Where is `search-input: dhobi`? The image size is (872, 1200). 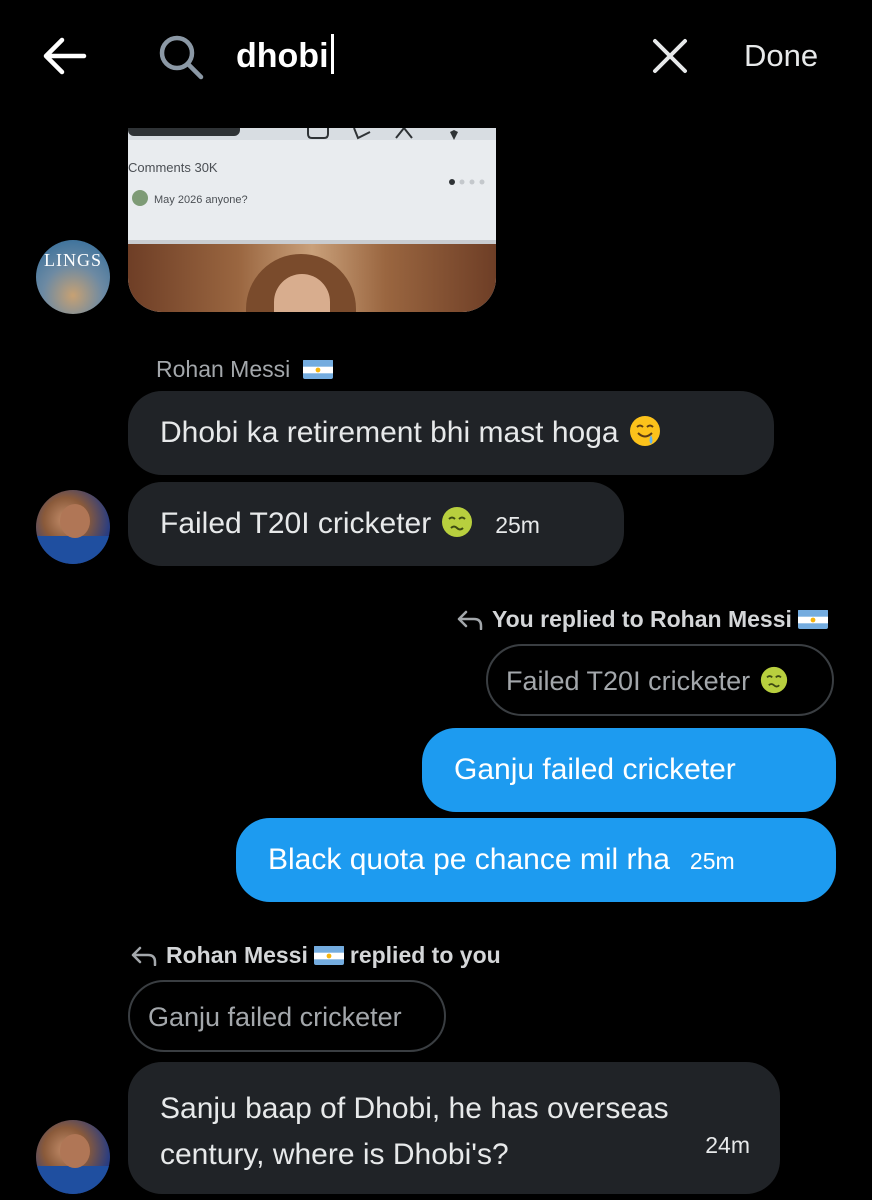
search-input: dhobi is located at coordinates (426, 56).